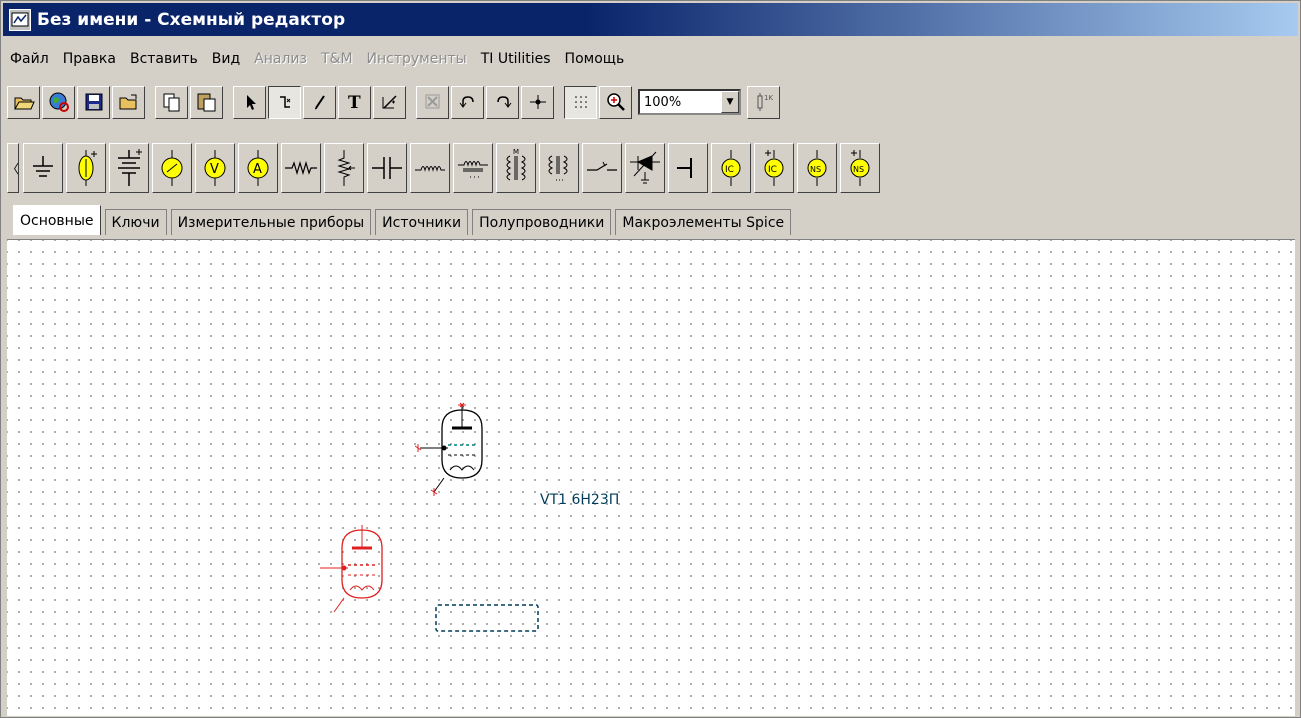 The image size is (1301, 718). I want to click on copy-icon, so click(171, 102).